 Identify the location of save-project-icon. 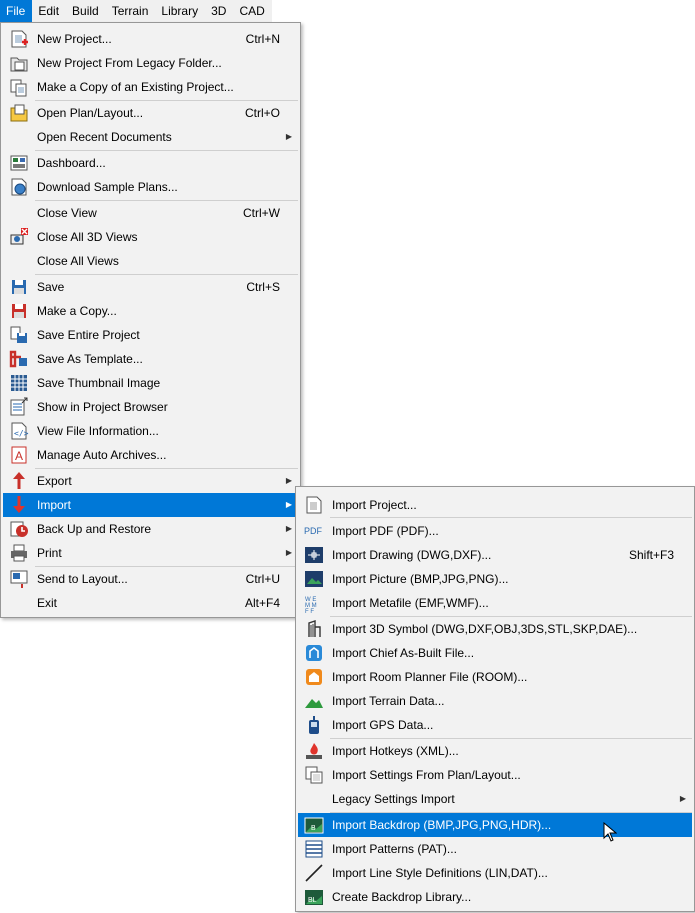
(18, 334).